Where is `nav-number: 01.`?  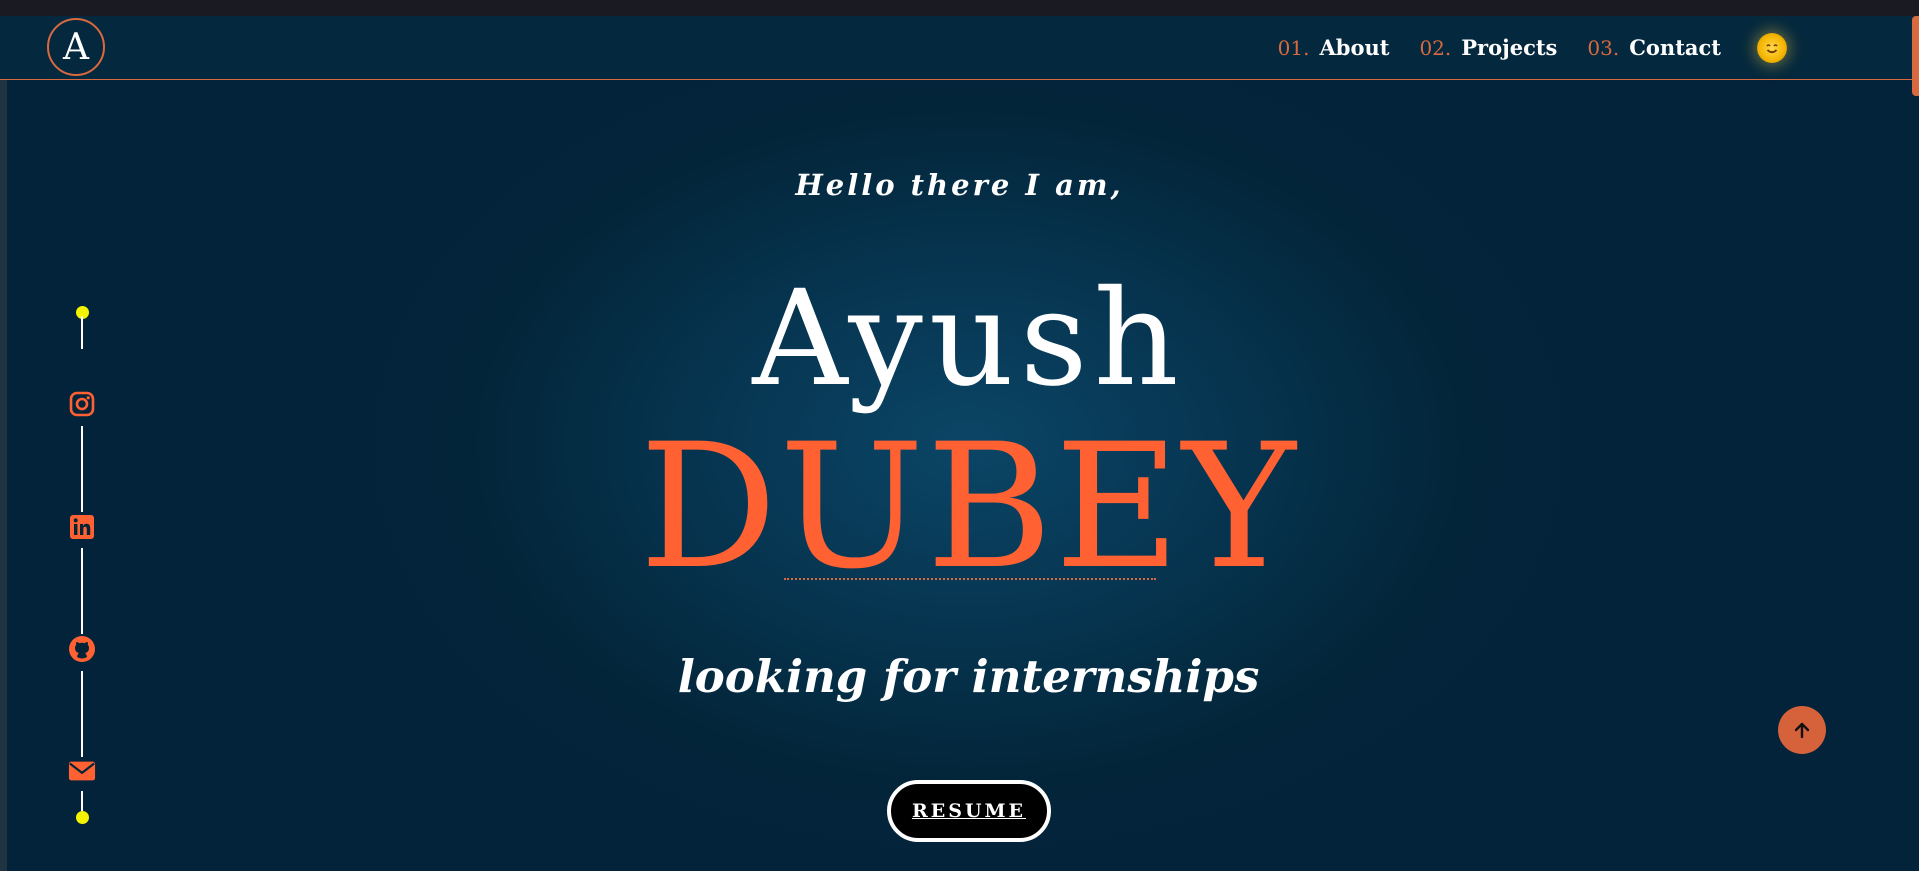
nav-number: 01. is located at coordinates (1293, 48).